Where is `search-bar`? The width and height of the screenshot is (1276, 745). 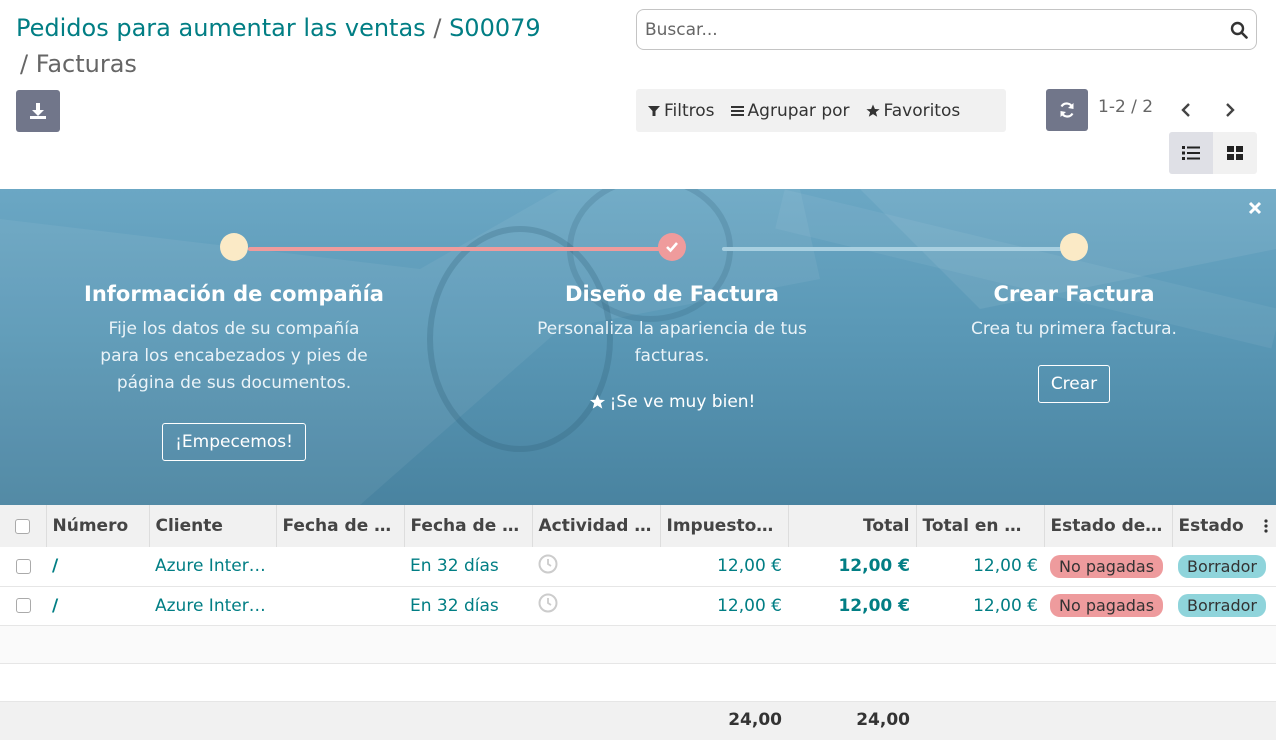
search-bar is located at coordinates (946, 29).